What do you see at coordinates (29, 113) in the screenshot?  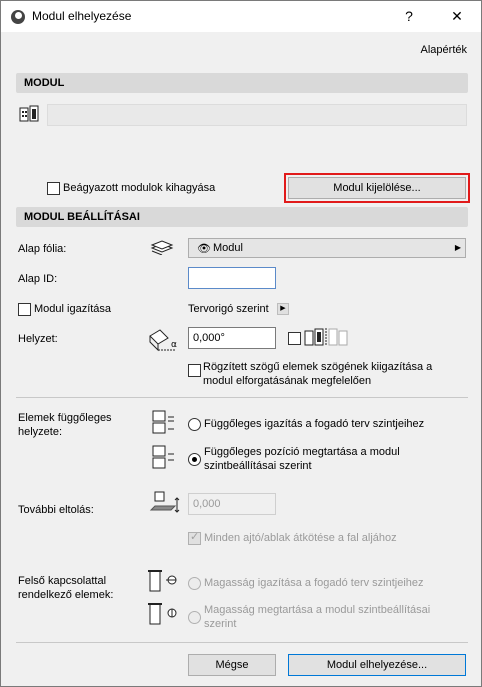 I see `module-building-icon` at bounding box center [29, 113].